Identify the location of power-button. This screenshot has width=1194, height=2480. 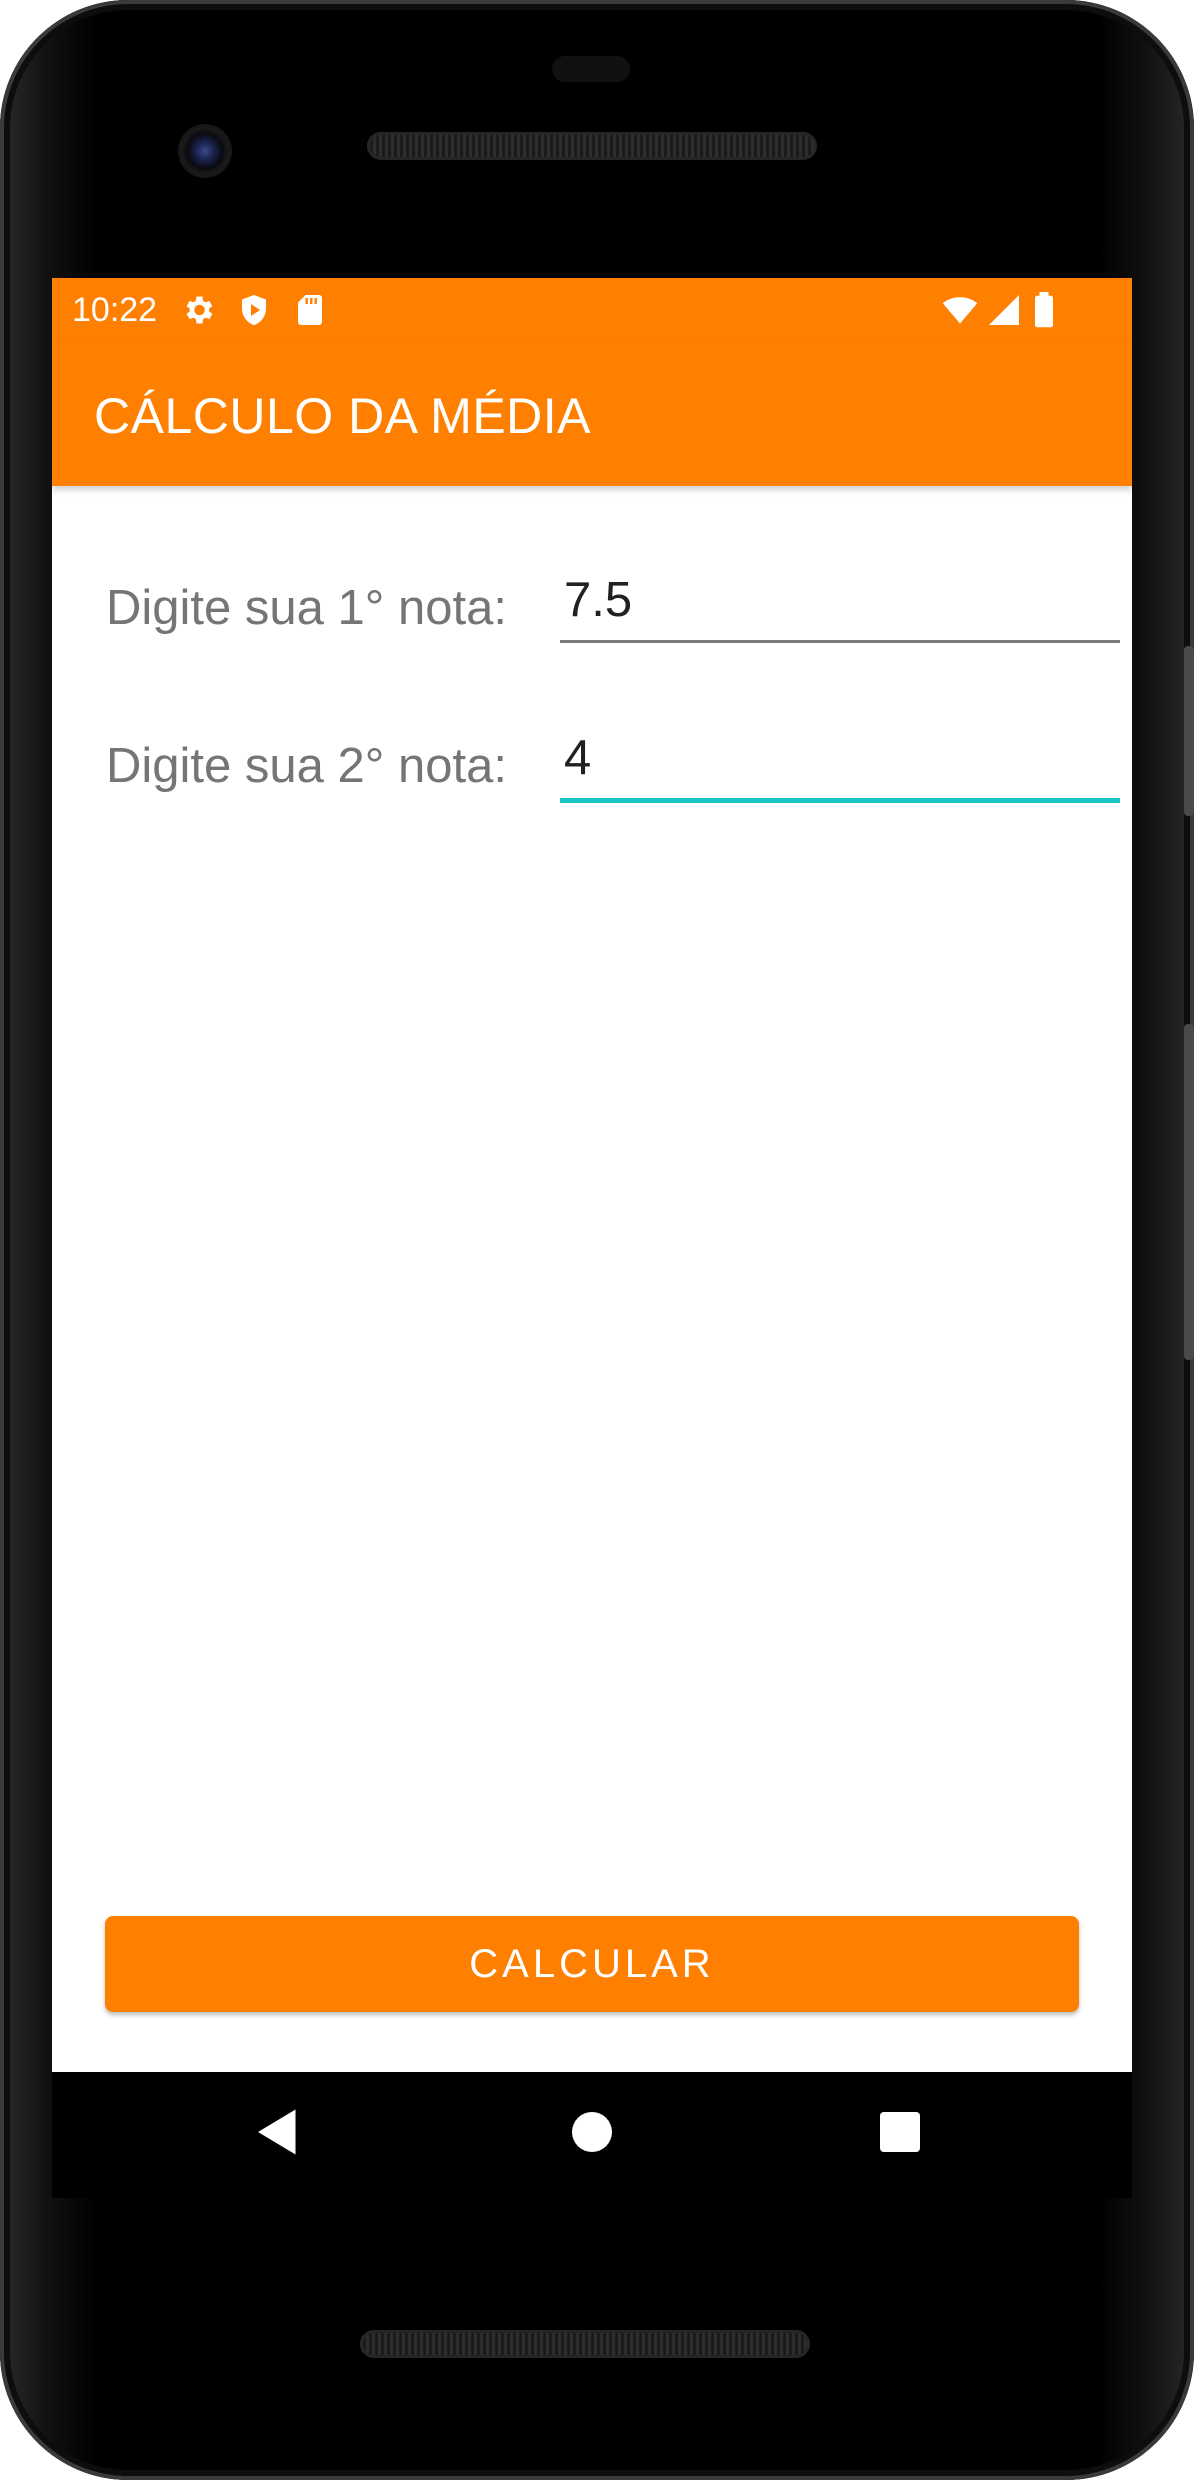
(1189, 731).